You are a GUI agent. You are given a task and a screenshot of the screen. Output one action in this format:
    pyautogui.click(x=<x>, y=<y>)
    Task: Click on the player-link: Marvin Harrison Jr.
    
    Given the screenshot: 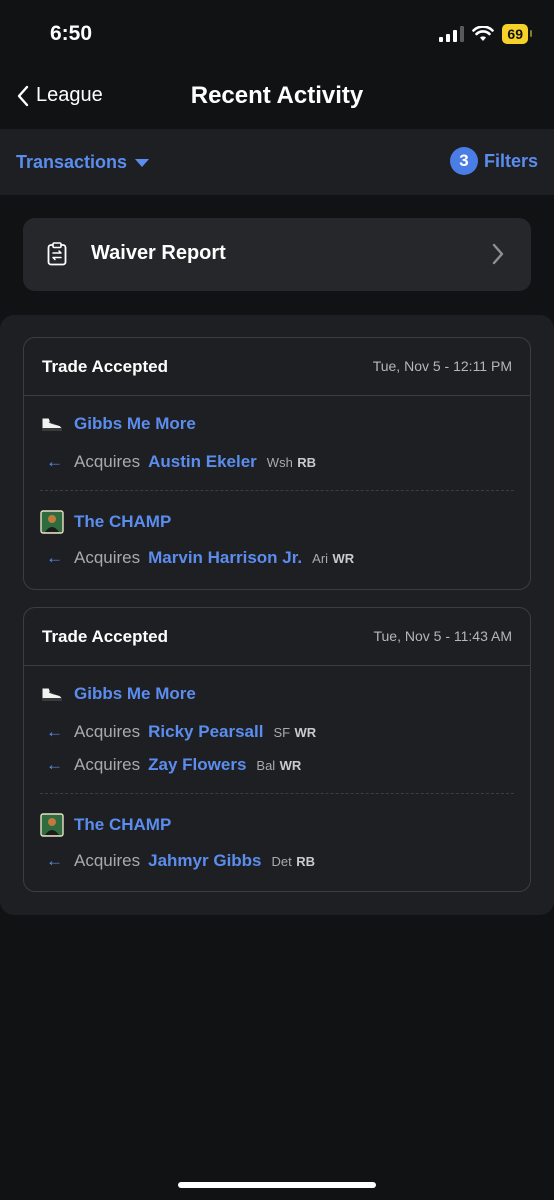 What is the action you would take?
    pyautogui.click(x=225, y=558)
    